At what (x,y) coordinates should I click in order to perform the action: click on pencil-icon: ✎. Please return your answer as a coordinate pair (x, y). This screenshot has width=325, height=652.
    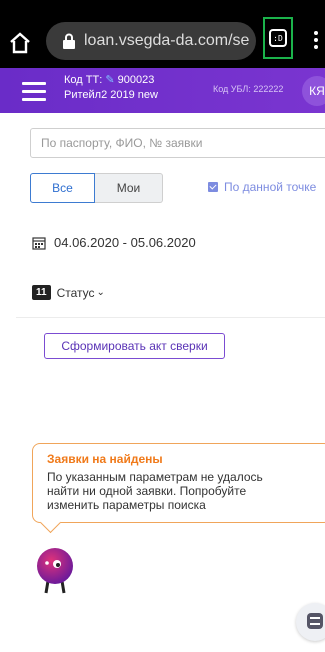
    Looking at the image, I should click on (109, 80).